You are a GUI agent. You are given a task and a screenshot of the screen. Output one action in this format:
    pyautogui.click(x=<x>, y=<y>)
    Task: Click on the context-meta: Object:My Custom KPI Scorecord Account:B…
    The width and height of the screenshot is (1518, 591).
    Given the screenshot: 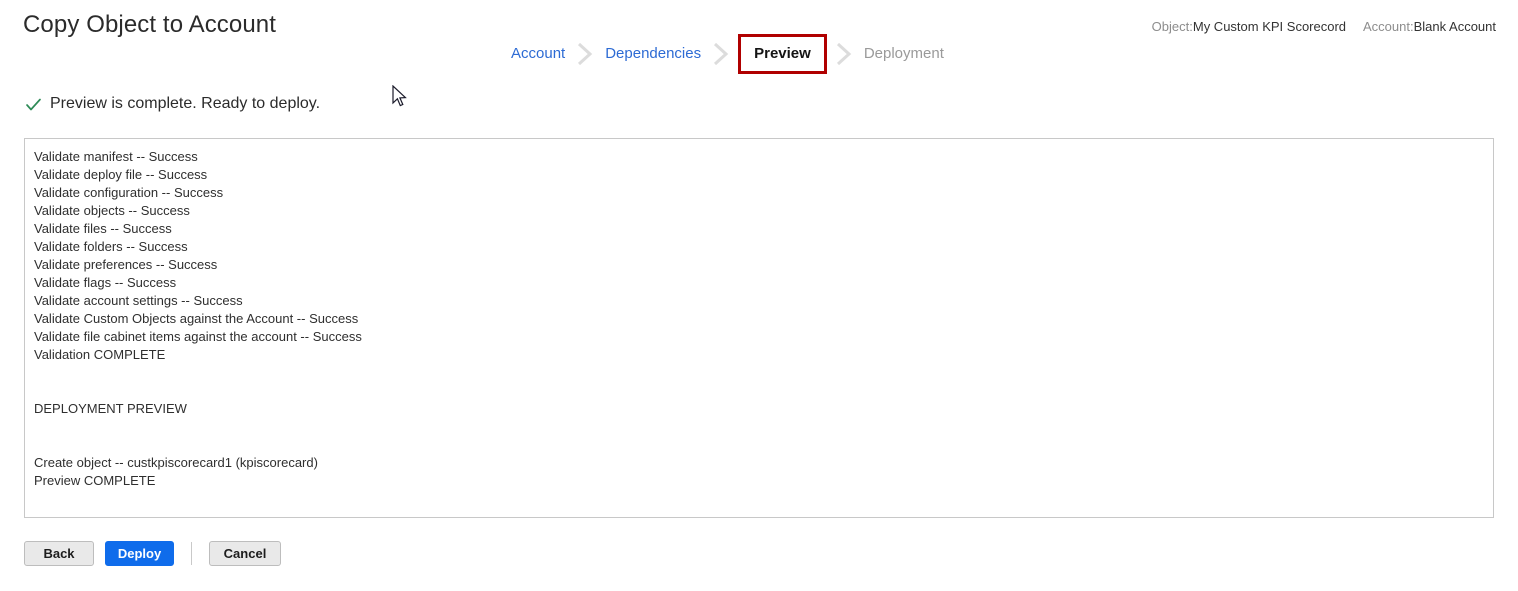 What is the action you would take?
    pyautogui.click(x=1324, y=26)
    